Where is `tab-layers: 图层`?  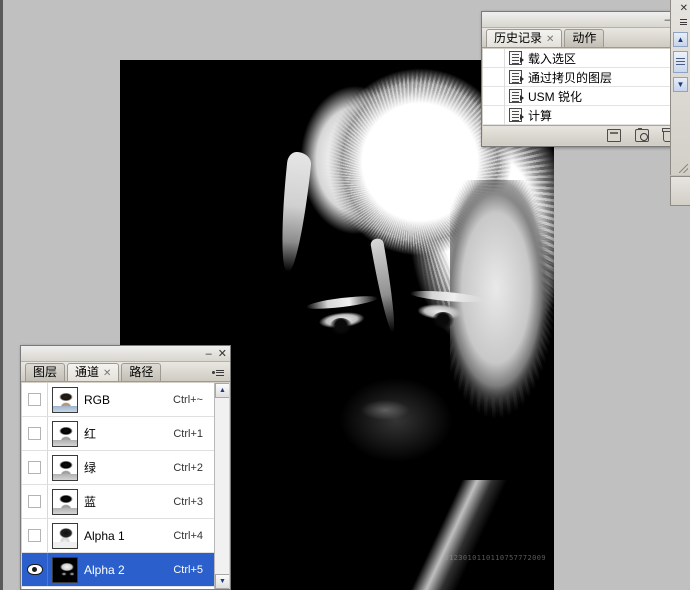
tab-layers: 图层 is located at coordinates (45, 372).